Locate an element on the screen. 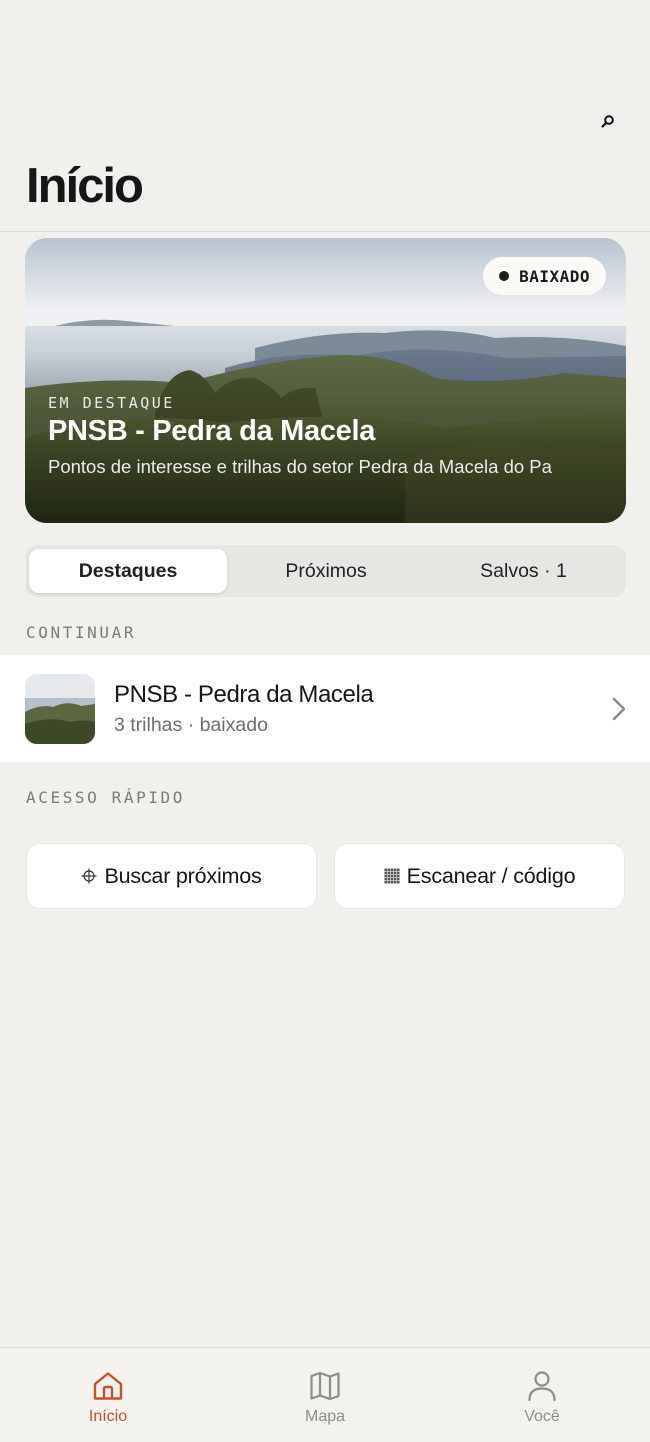  user-icon is located at coordinates (542, 1386).